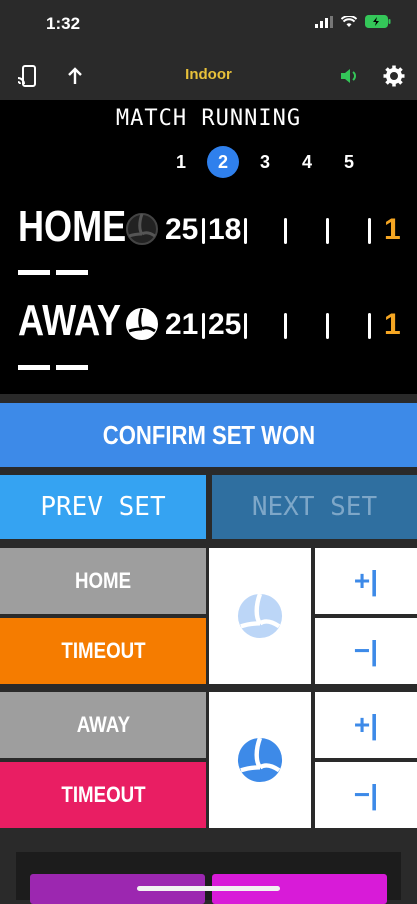 This screenshot has width=417, height=904. I want to click on home-timeout-label: TIMEOUT, so click(103, 650).